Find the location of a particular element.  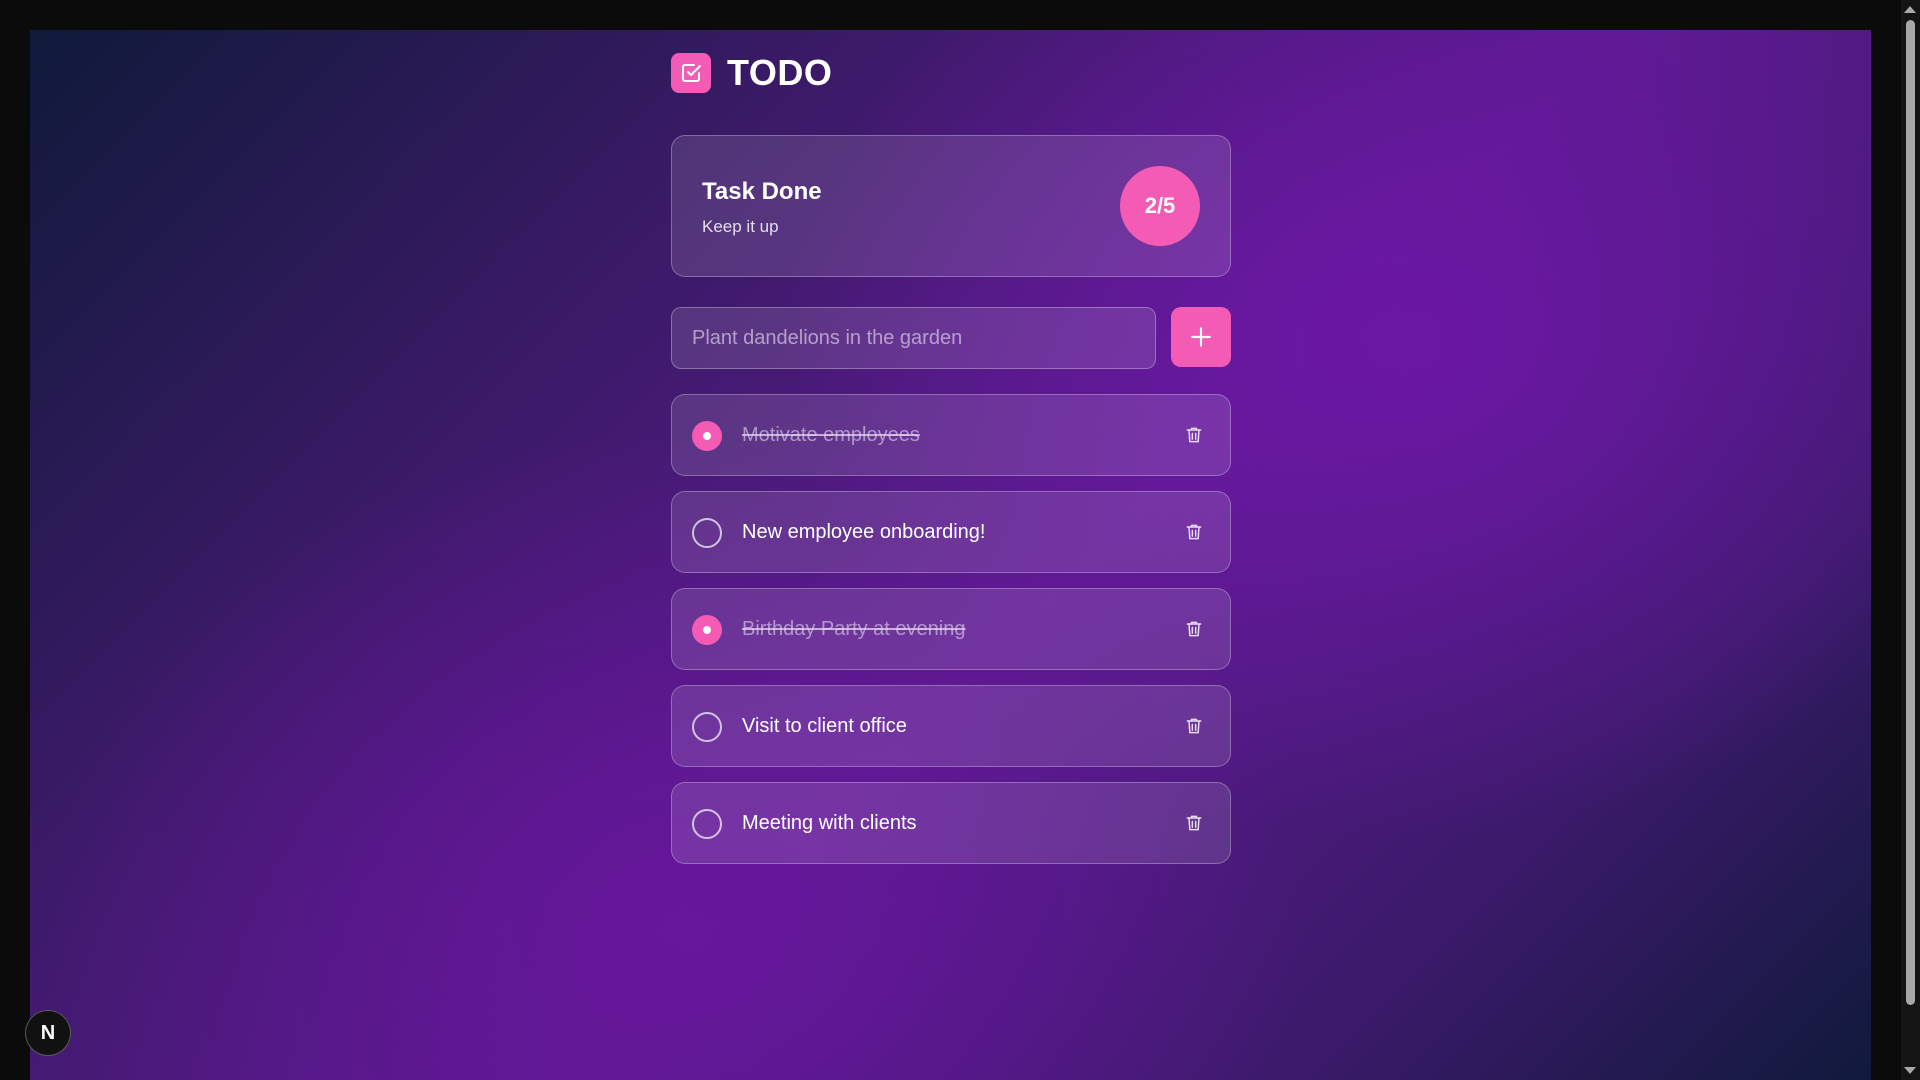

dev-tools-badge-label: N is located at coordinates (48, 1032).